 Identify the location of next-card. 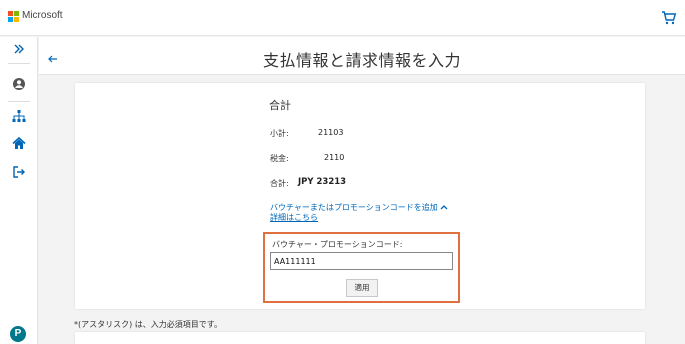
(360, 338).